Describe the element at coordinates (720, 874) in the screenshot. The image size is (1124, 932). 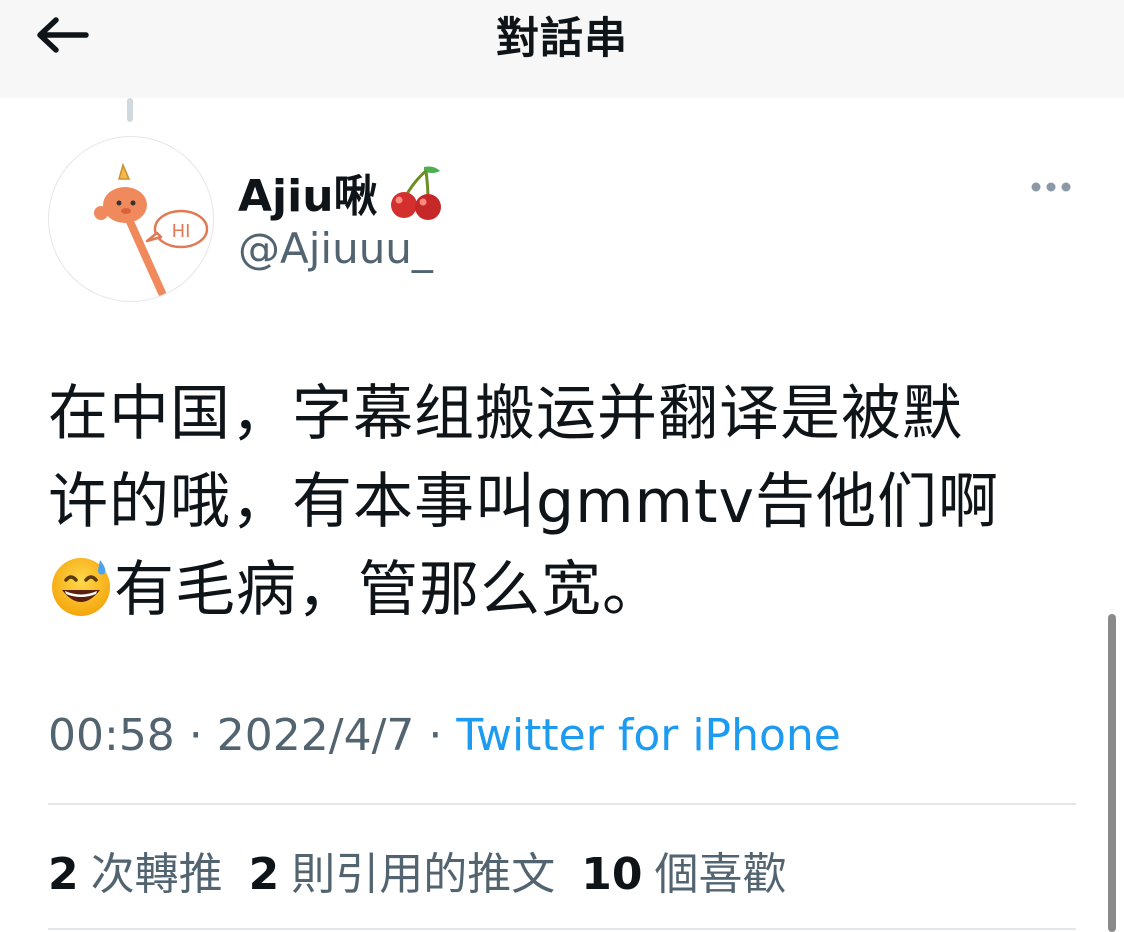
I see `likes-label: 個喜歡` at that location.